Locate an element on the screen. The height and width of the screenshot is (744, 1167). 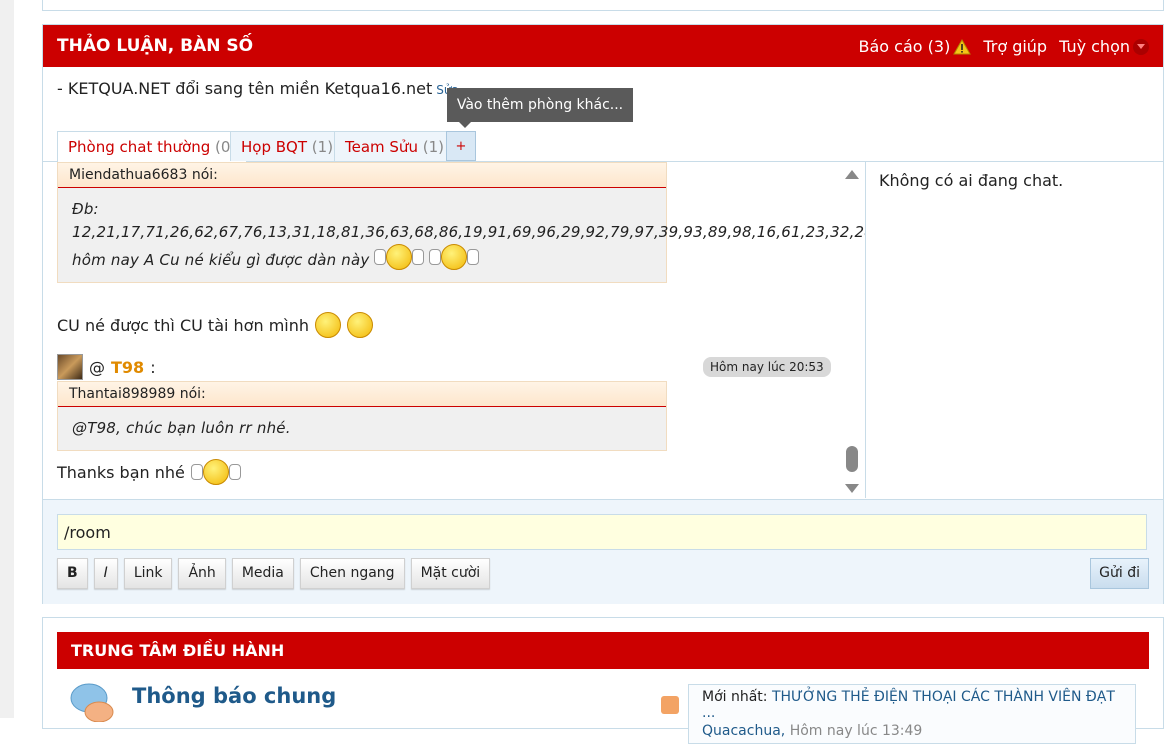
add-room-button: + is located at coordinates (461, 146).